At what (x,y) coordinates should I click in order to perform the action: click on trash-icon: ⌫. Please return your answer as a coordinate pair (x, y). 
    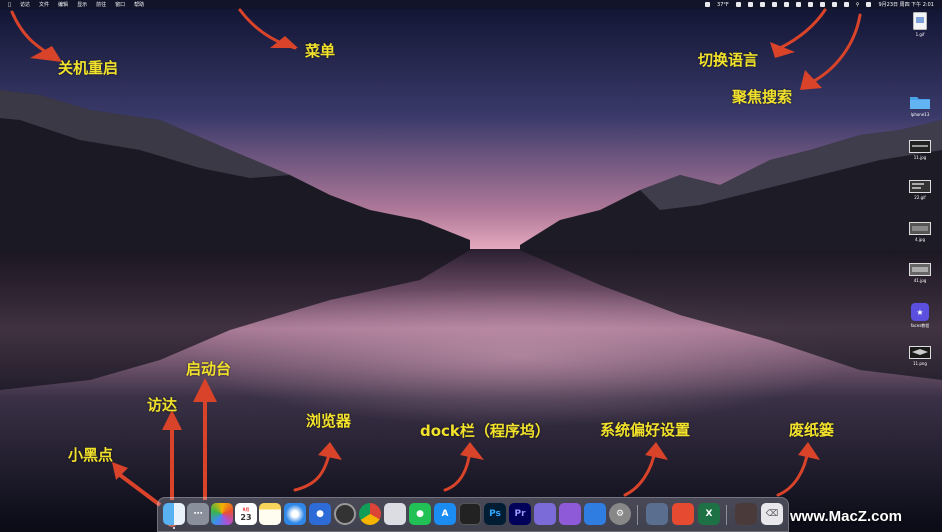
    Looking at the image, I should click on (772, 514).